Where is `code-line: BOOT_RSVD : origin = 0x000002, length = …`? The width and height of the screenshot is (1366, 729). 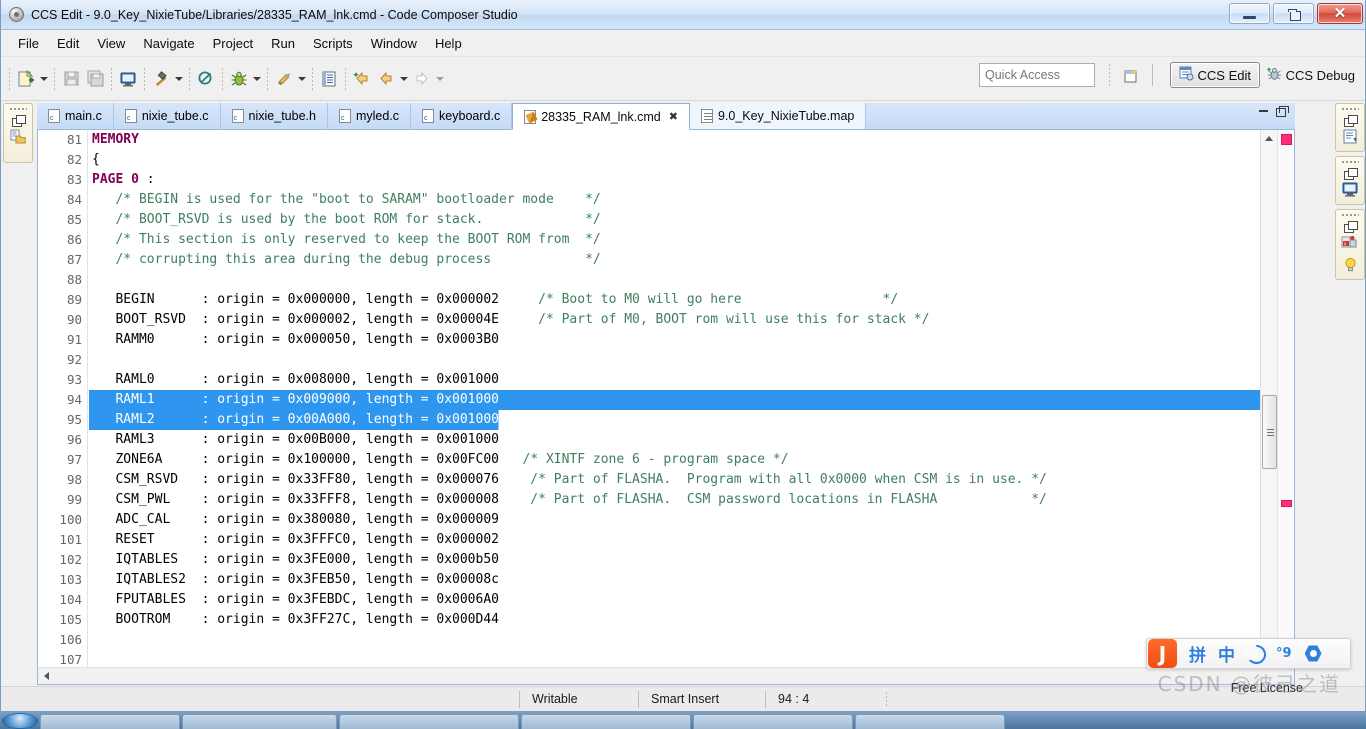
code-line: BOOT_RSVD : origin = 0x000002, length = … is located at coordinates (674, 320).